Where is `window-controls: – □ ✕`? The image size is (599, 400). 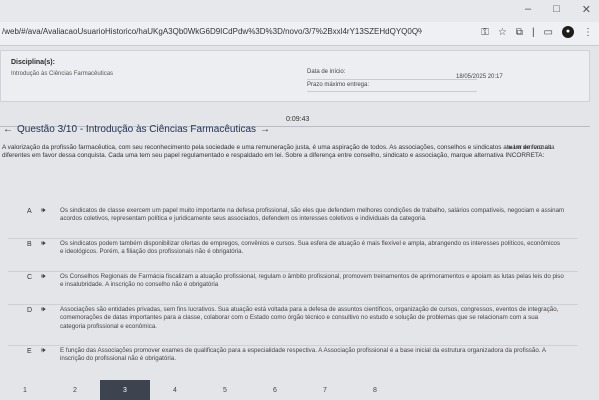 window-controls: – □ ✕ is located at coordinates (558, 9).